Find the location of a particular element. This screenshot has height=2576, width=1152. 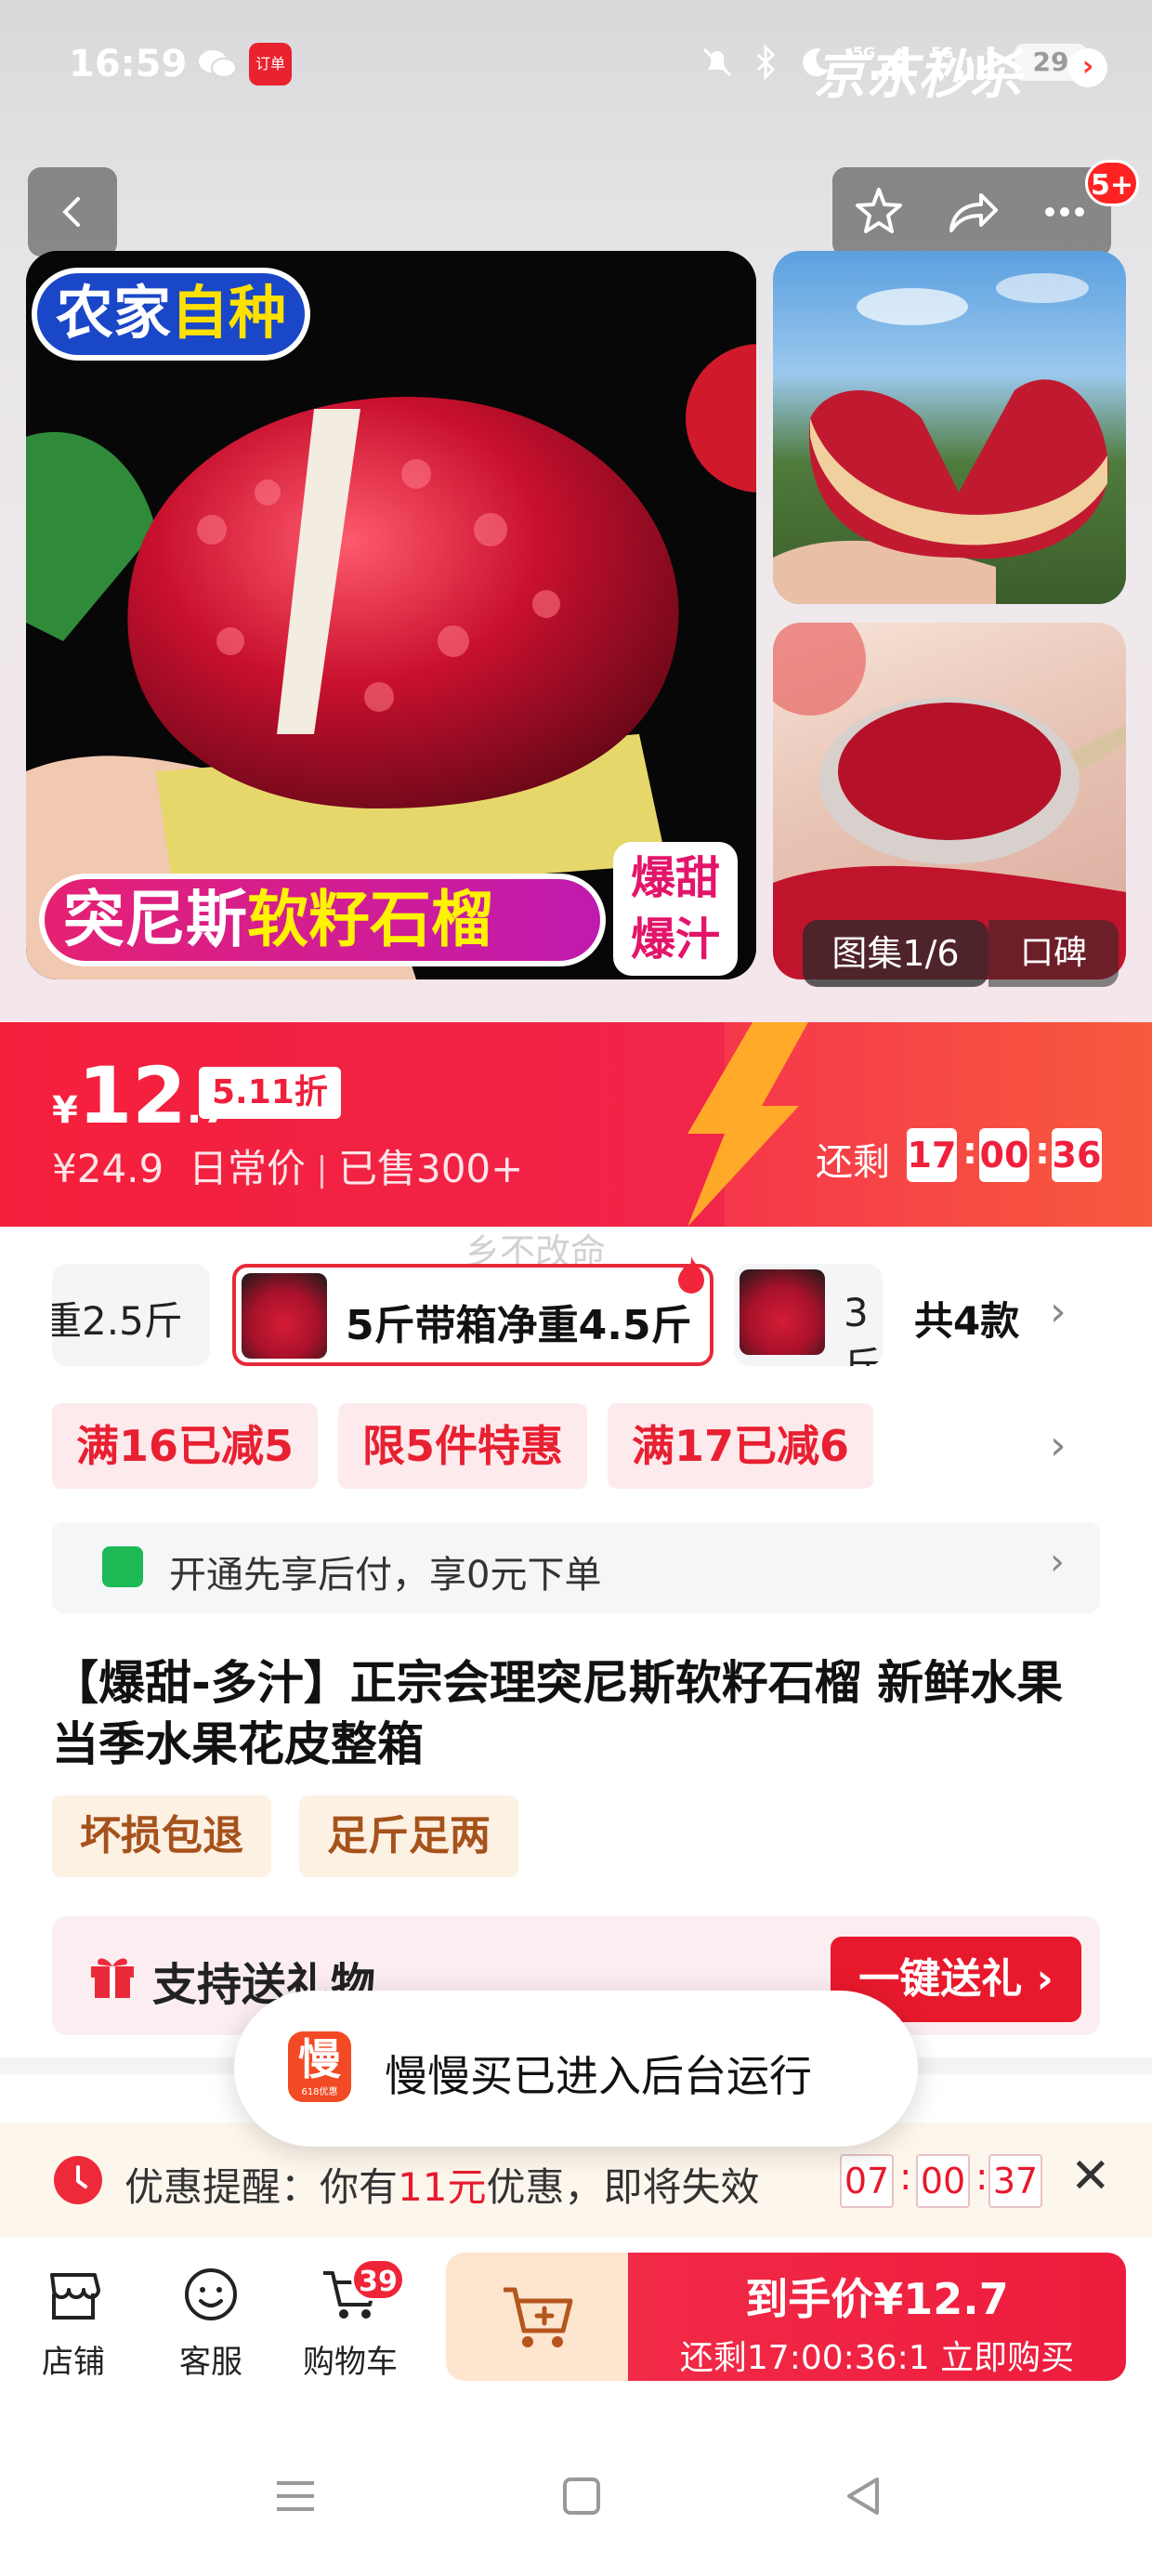

variant-option-prev: 重2.5斤 is located at coordinates (131, 1315).